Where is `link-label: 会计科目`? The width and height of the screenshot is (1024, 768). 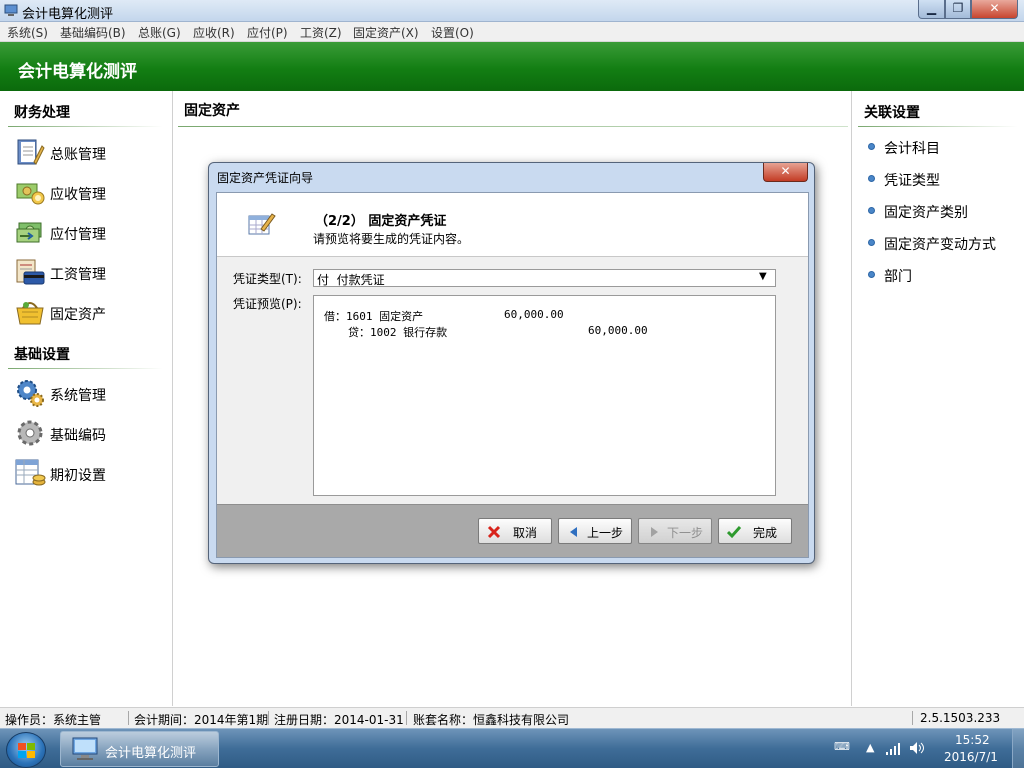
link-label: 会计科目 is located at coordinates (912, 149).